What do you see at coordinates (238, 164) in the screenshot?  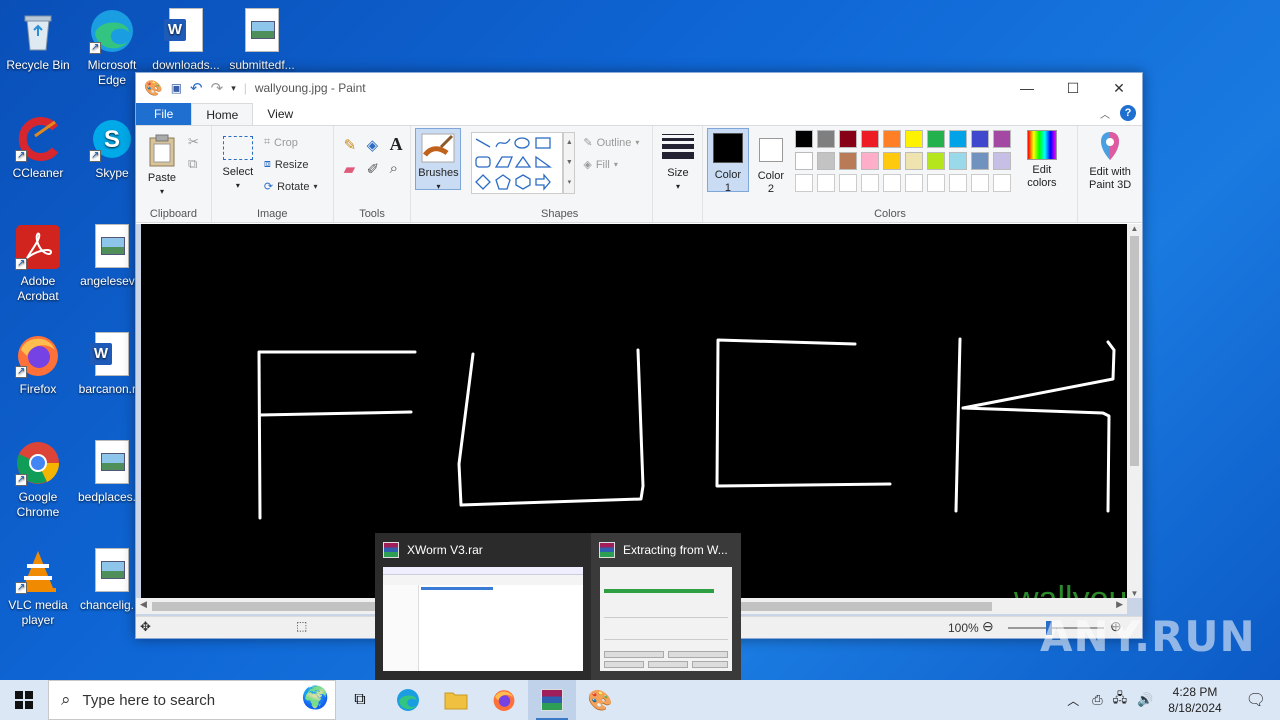 I see `select-button: Select ▾` at bounding box center [238, 164].